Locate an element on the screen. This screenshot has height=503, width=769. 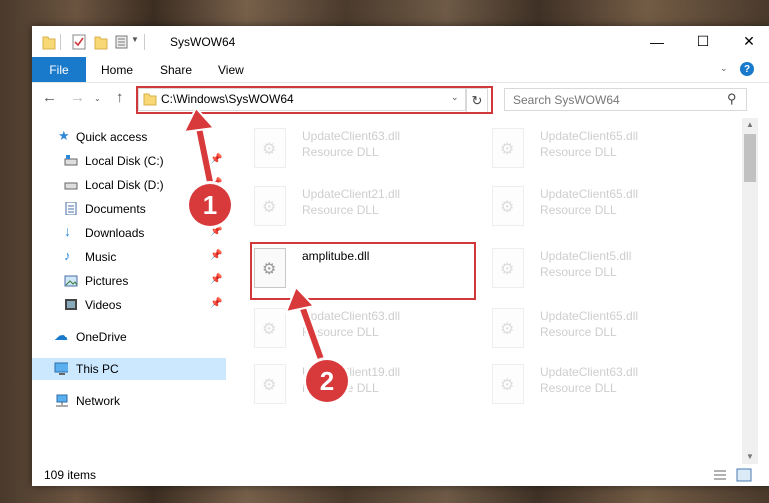
step-1-badge: 1 is located at coordinates (210, 205).